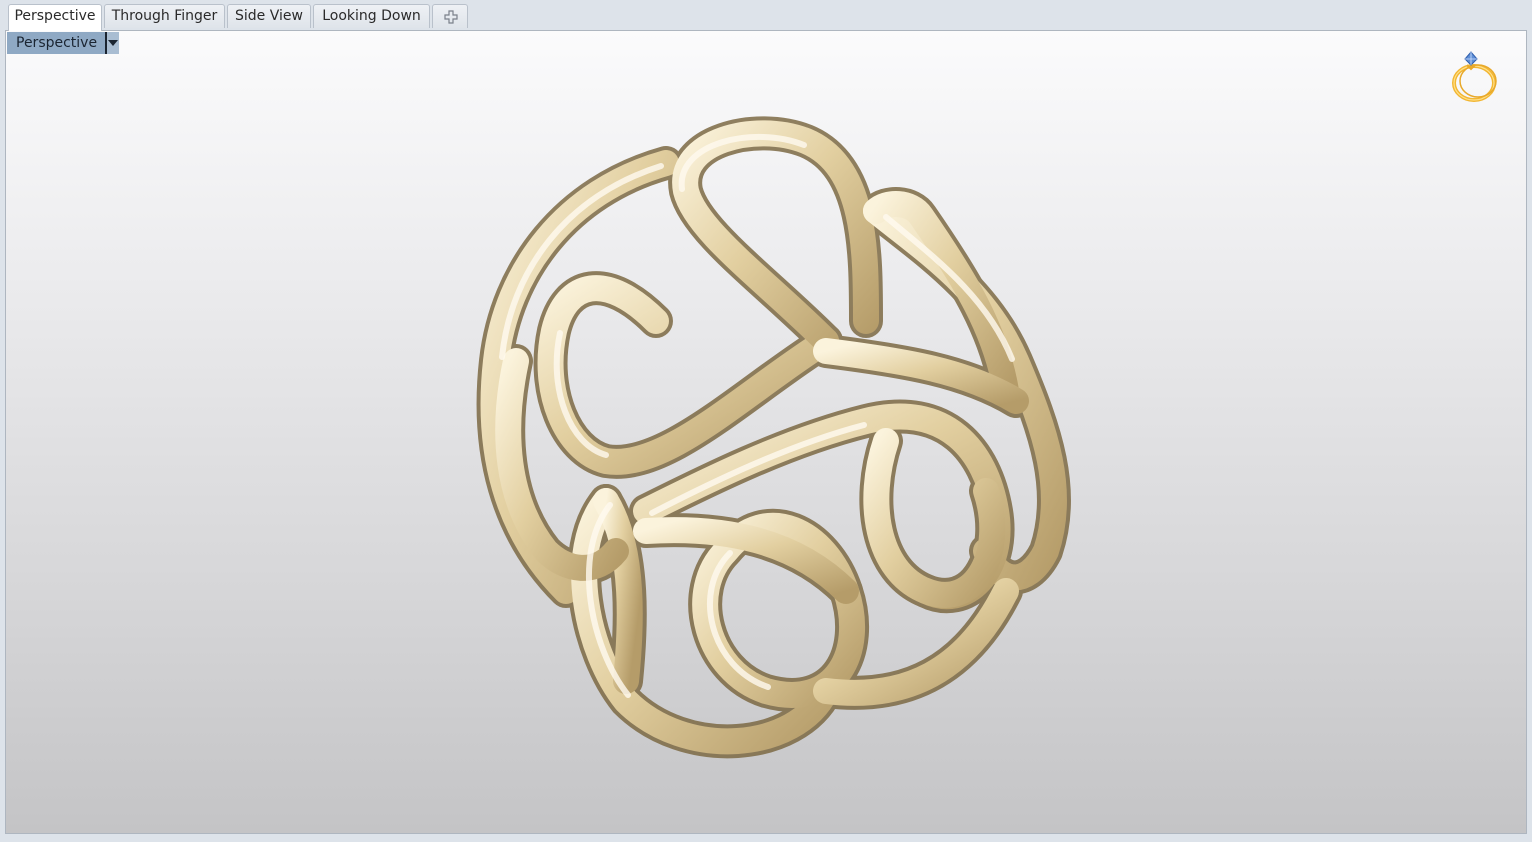 This screenshot has width=1532, height=842. I want to click on tab-label: Looking Down, so click(371, 16).